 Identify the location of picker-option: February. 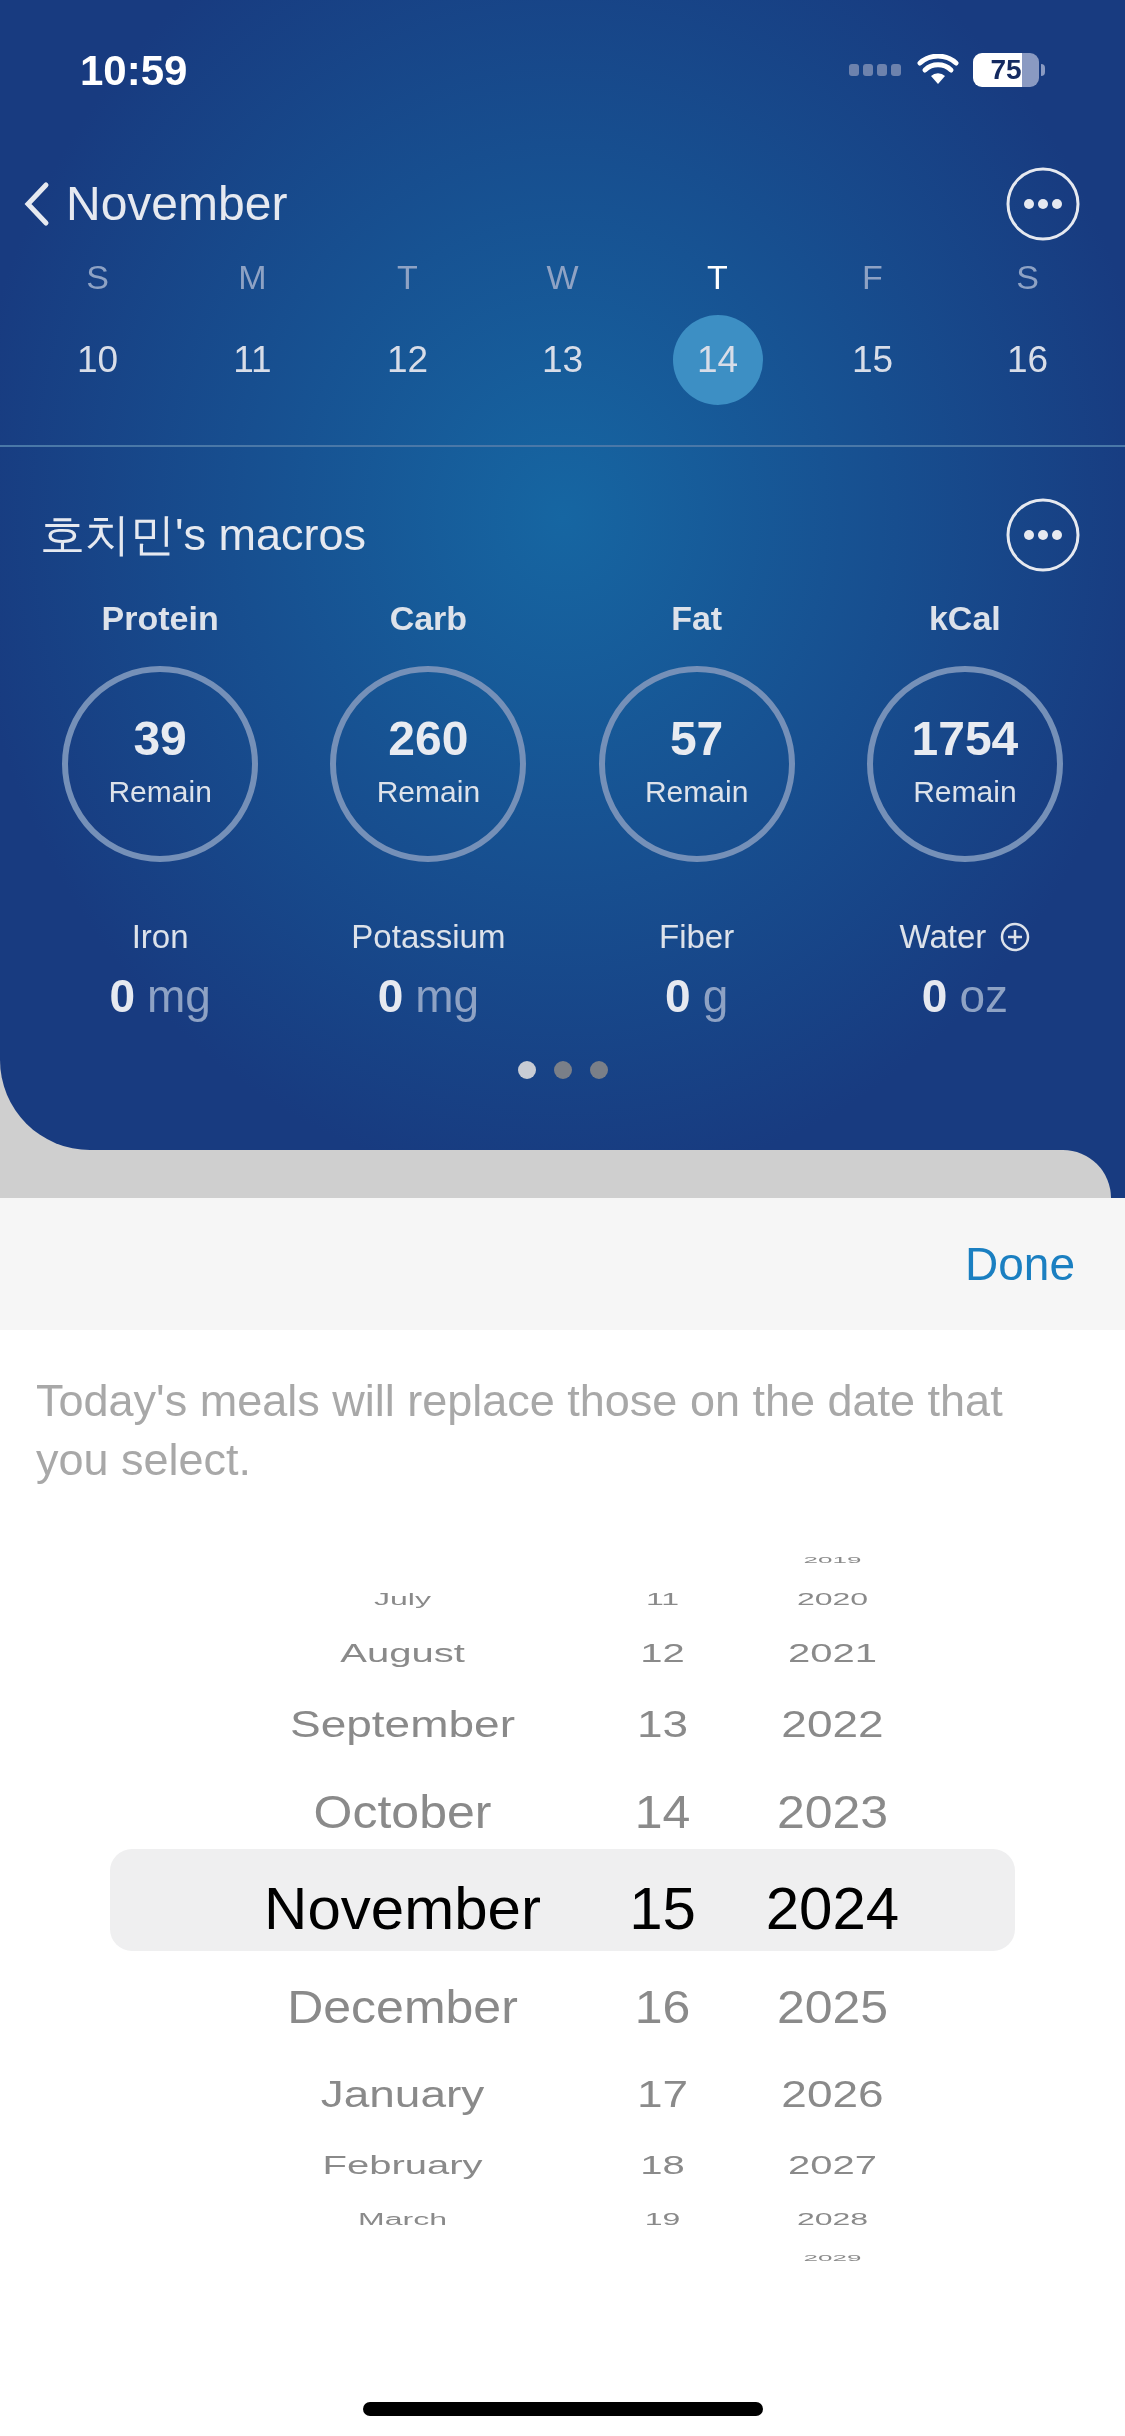
(402, 2165).